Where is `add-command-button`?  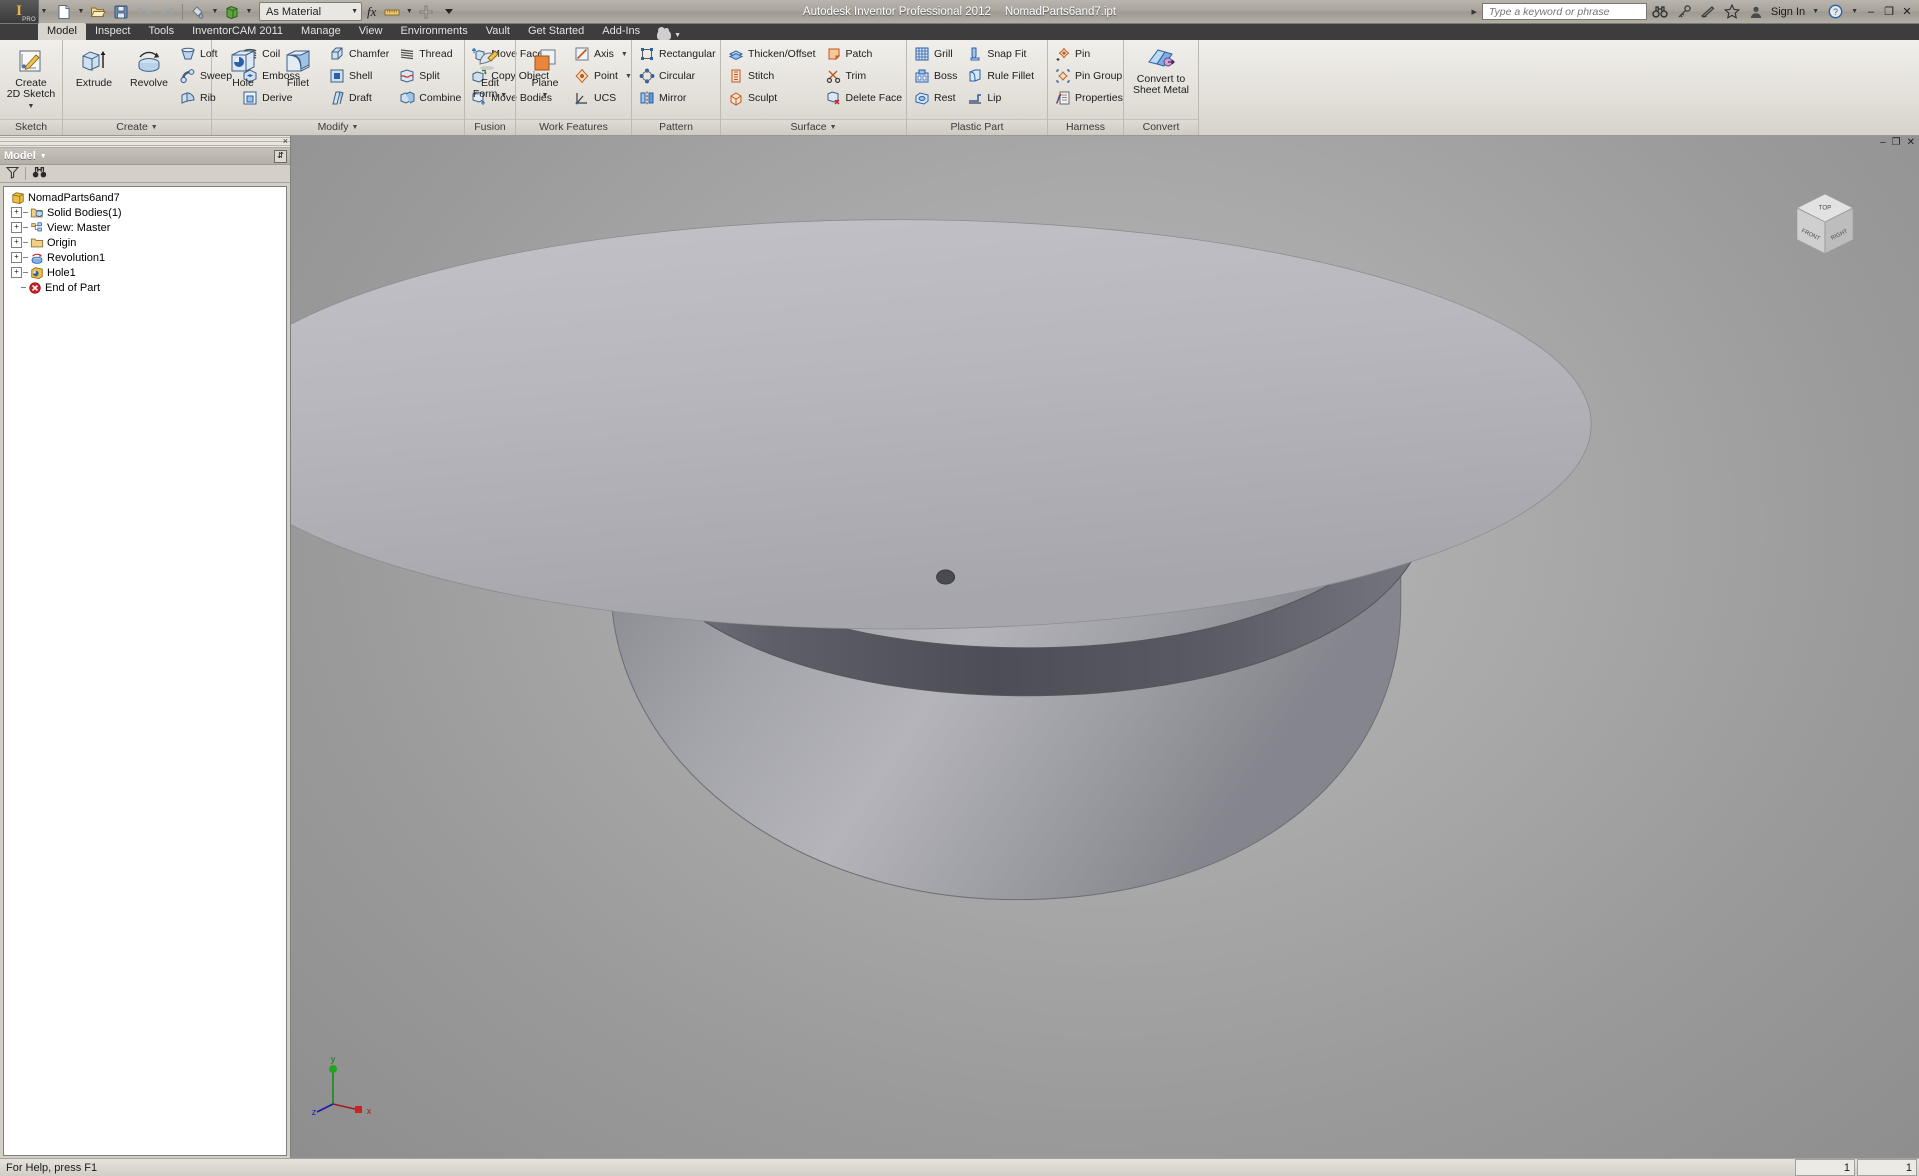
add-command-button is located at coordinates (426, 12).